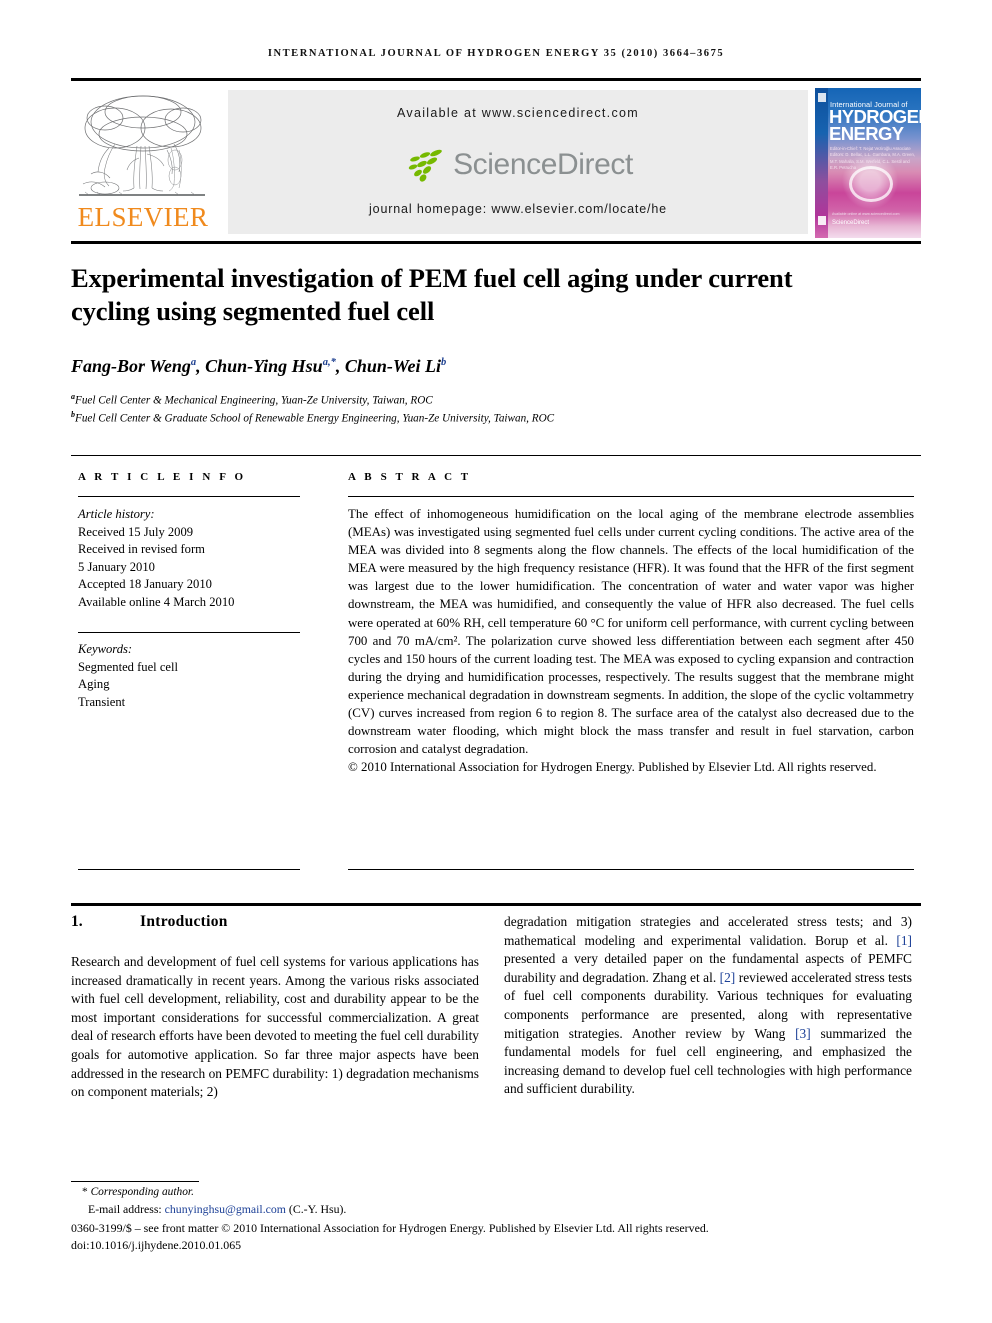 This screenshot has height=1323, width=992. What do you see at coordinates (803, 1033) in the screenshot?
I see `reference-link-3: [3]` at bounding box center [803, 1033].